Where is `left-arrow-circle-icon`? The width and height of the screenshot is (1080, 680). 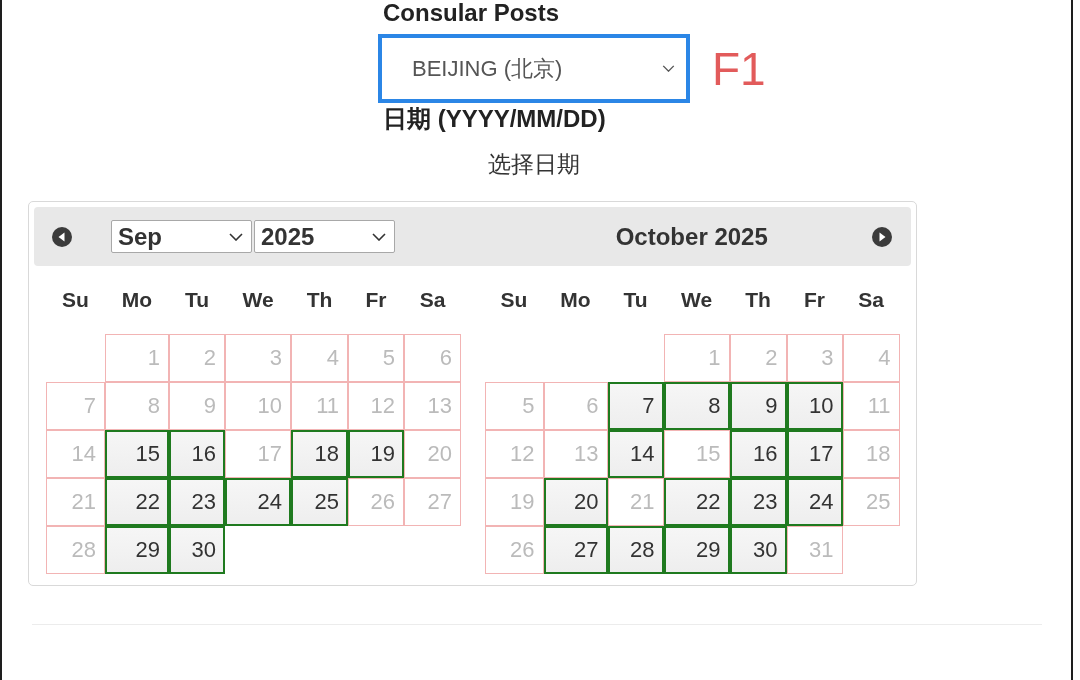
left-arrow-circle-icon is located at coordinates (62, 236).